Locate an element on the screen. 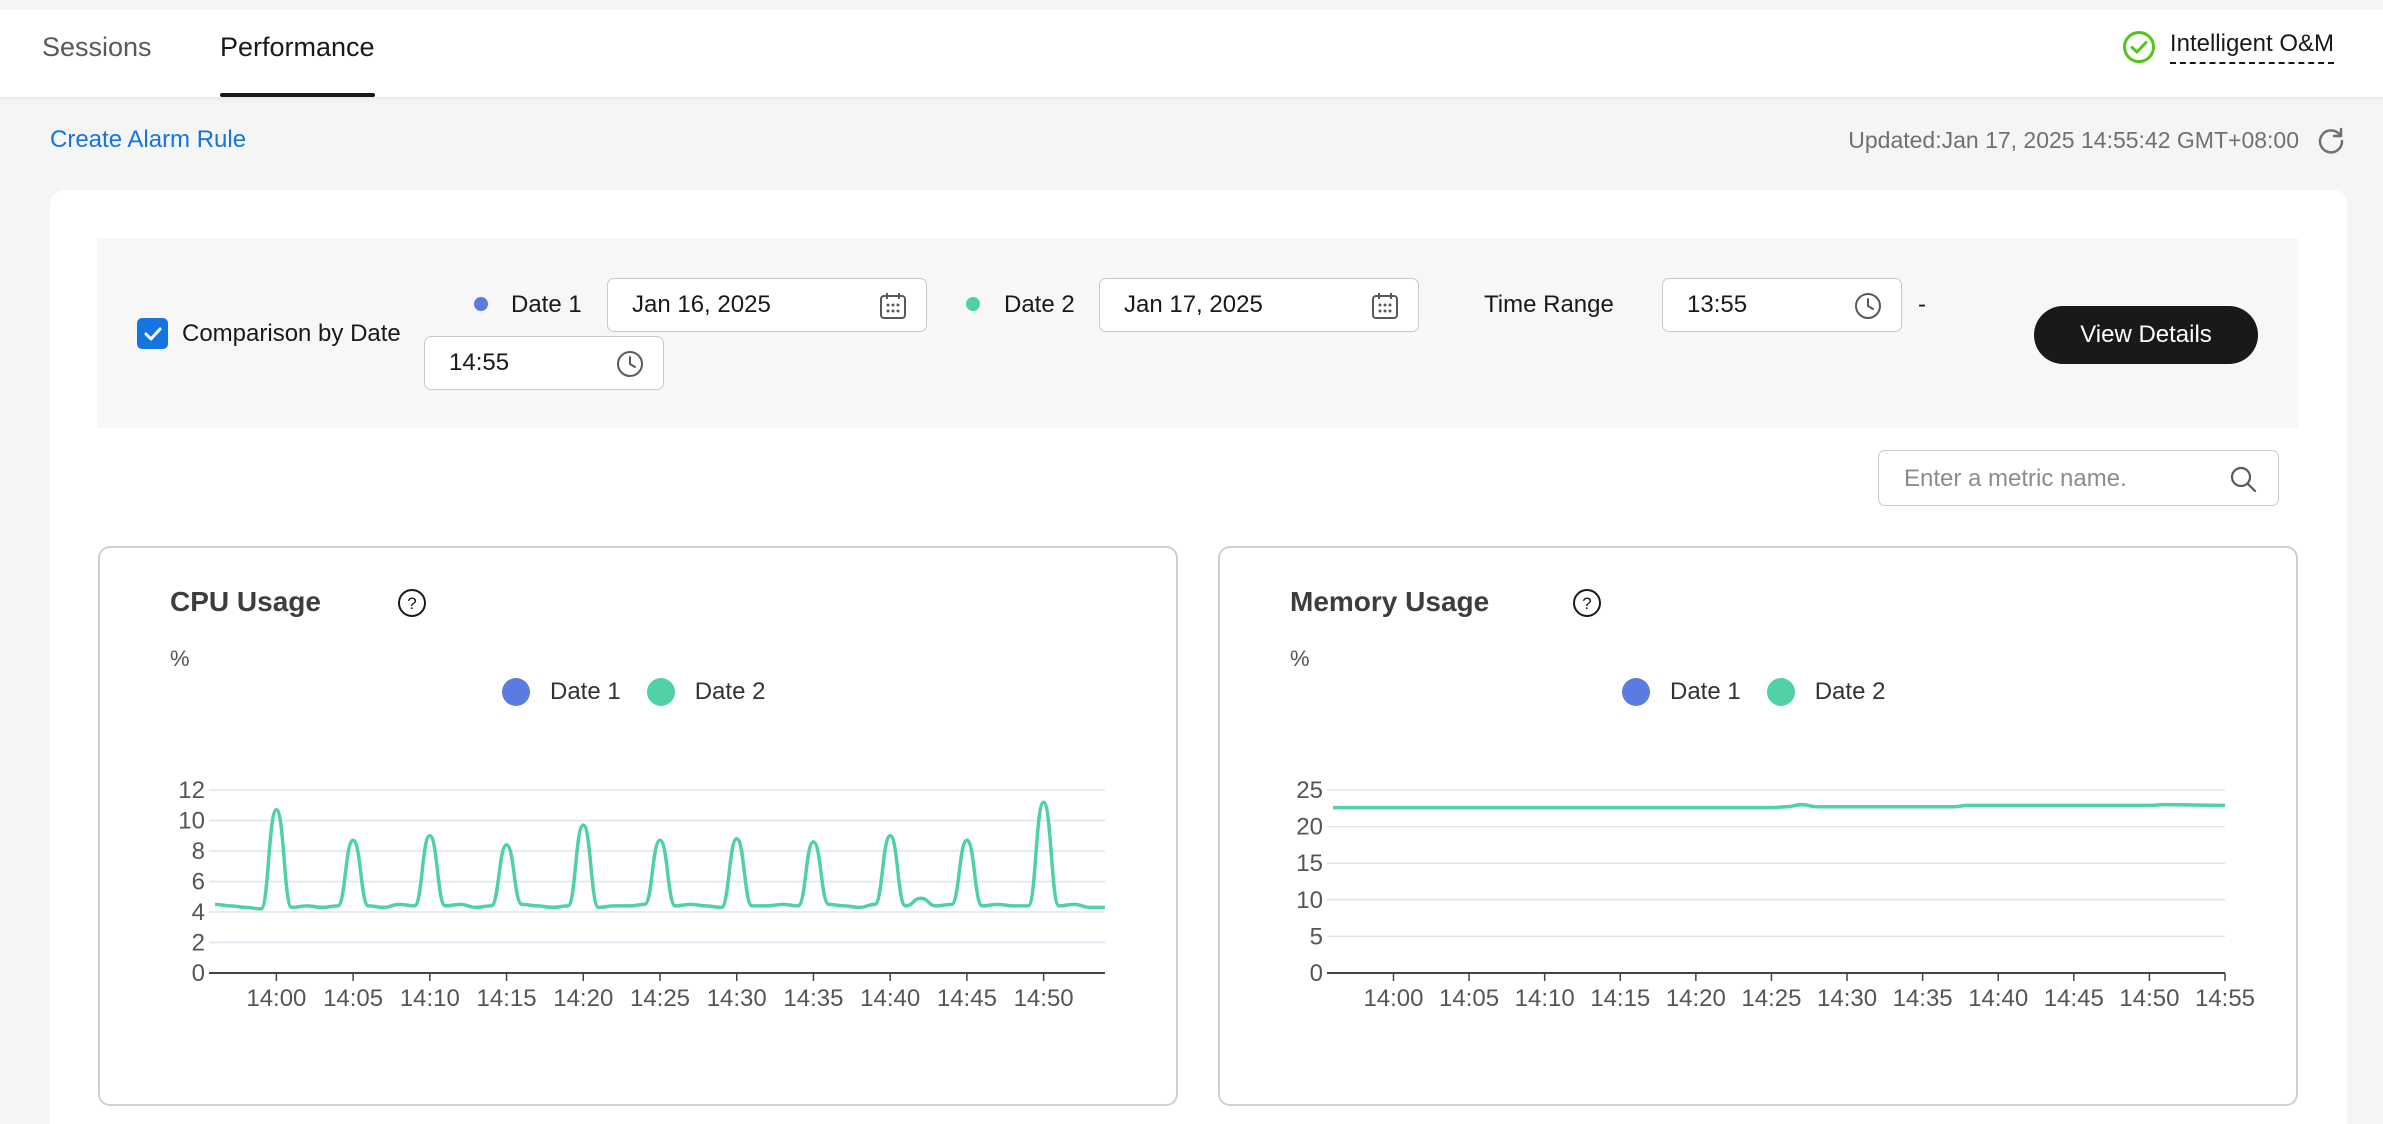  check-icon is located at coordinates (152, 333).